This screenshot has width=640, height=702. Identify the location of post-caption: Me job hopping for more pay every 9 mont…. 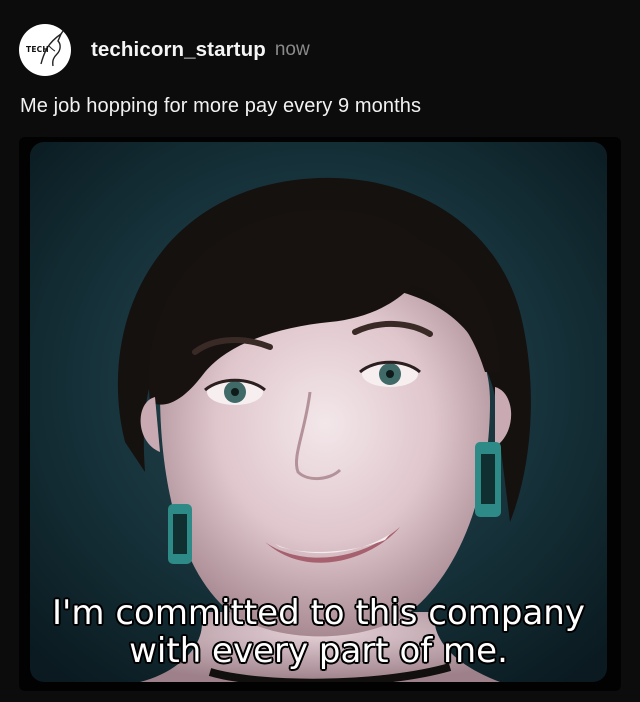
(221, 106).